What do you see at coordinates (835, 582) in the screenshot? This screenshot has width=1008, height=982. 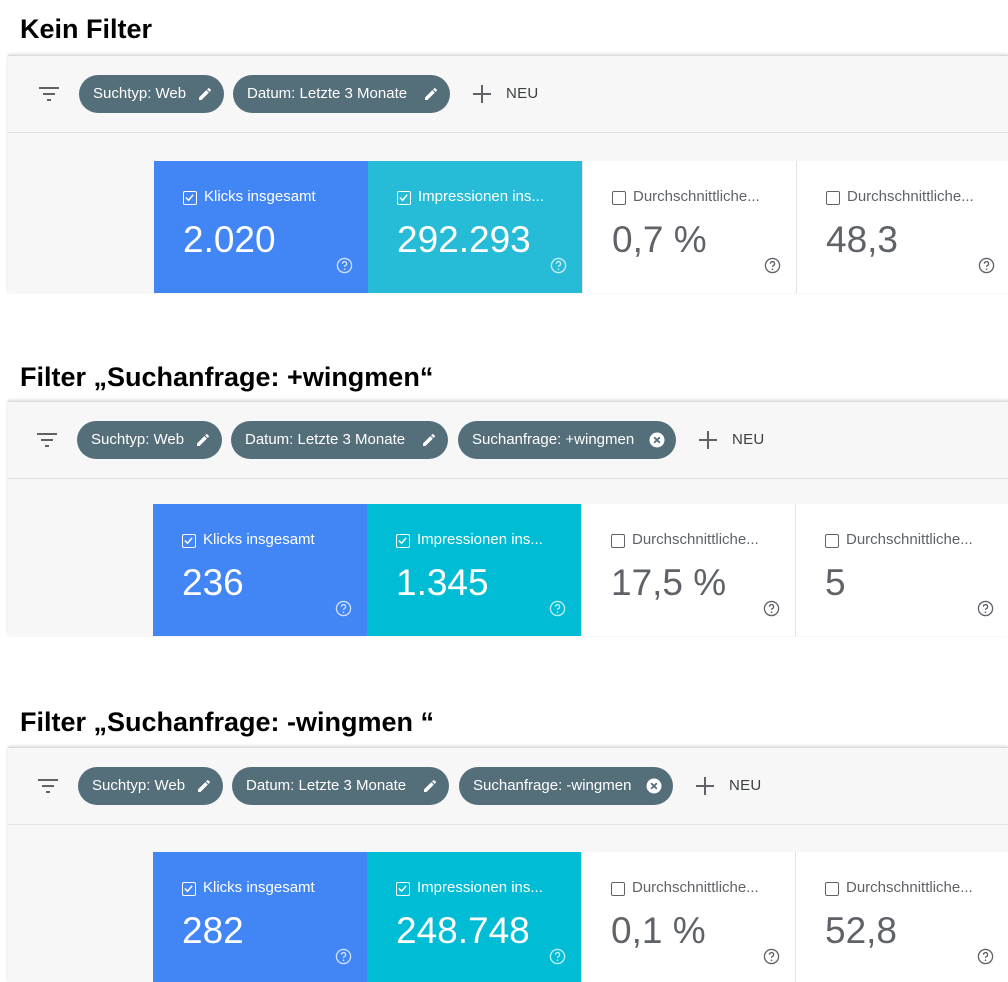 I see `metric-value: 5` at bounding box center [835, 582].